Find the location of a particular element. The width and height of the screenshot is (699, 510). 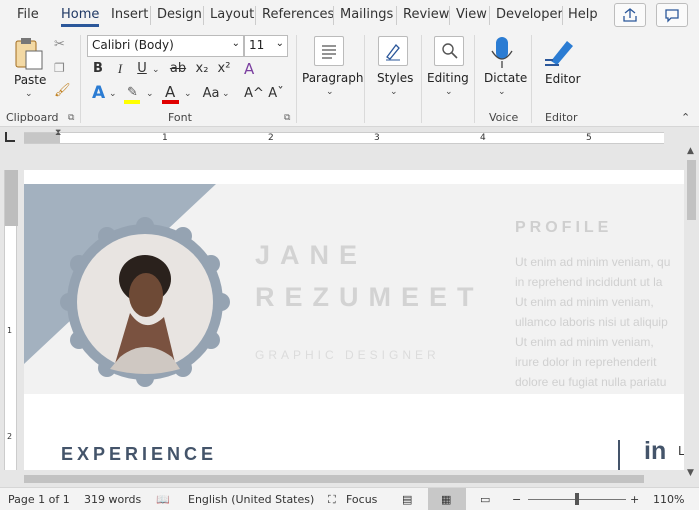

tab-review: Review is located at coordinates (426, 14).